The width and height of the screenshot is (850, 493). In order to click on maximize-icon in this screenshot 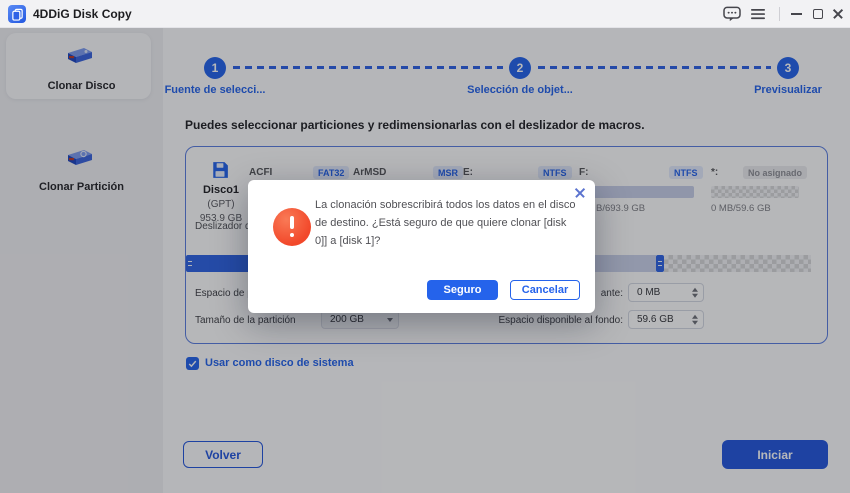, I will do `click(818, 14)`.